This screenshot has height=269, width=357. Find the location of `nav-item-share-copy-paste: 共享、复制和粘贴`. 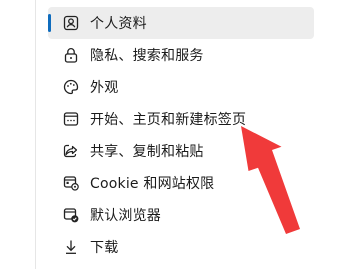

nav-item-share-copy-paste: 共享、复制和粘贴 is located at coordinates (181, 151).